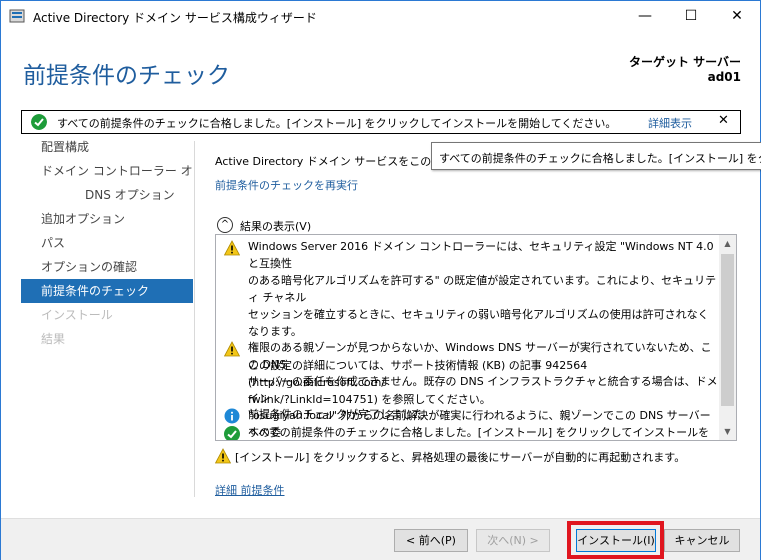 This screenshot has width=761, height=560. What do you see at coordinates (702, 540) in the screenshot?
I see `cancel-button: キャンセル` at bounding box center [702, 540].